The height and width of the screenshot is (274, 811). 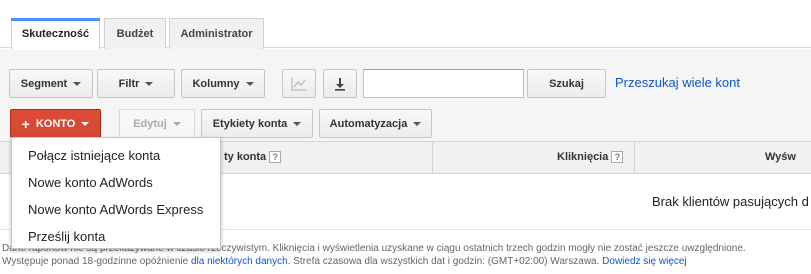 What do you see at coordinates (116, 209) in the screenshot?
I see `menu-item-new-adwords-express-account: Nowe konto AdWords Express` at bounding box center [116, 209].